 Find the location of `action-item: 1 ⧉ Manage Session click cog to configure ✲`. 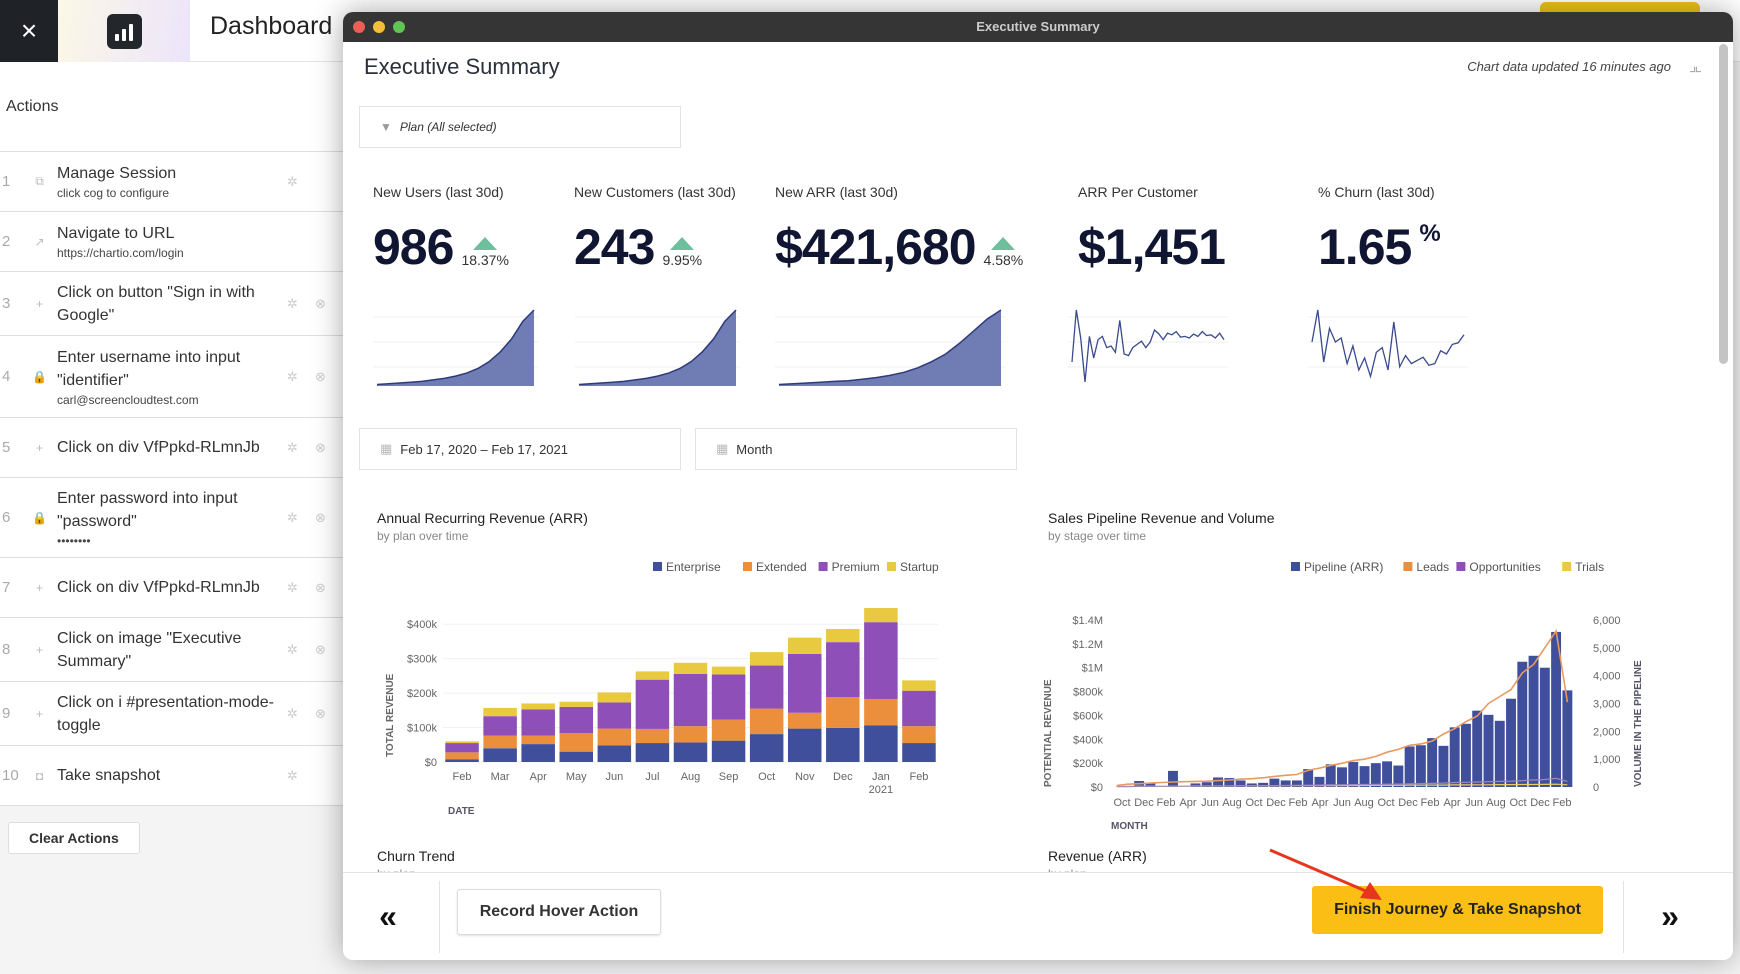

action-item: 1 ⧉ Manage Session click cog to configure ✲ is located at coordinates (172, 182).